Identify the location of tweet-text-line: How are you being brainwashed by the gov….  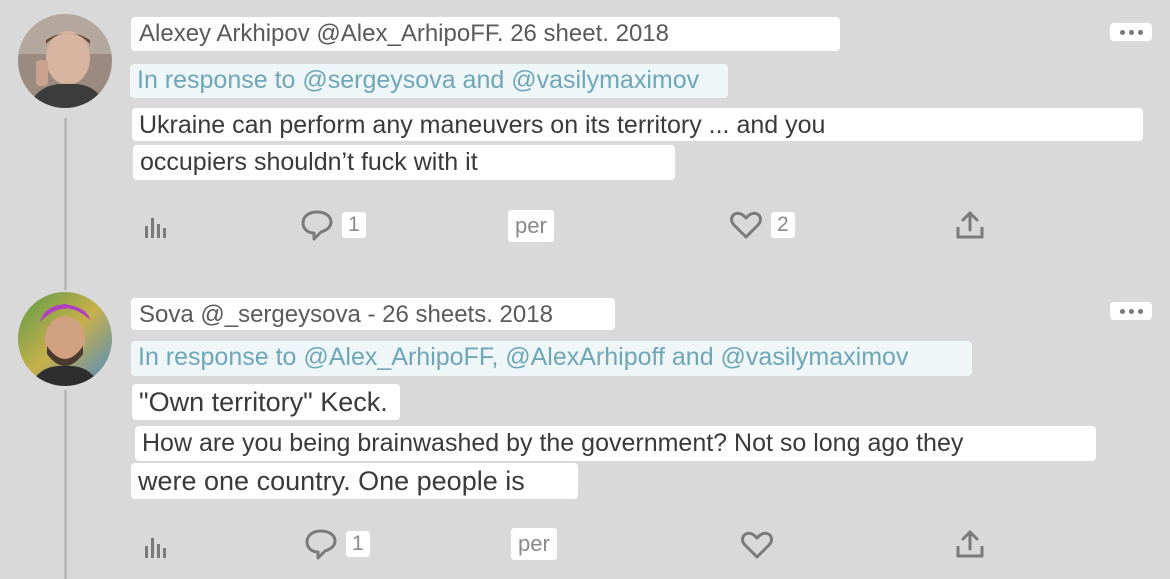
(615, 443).